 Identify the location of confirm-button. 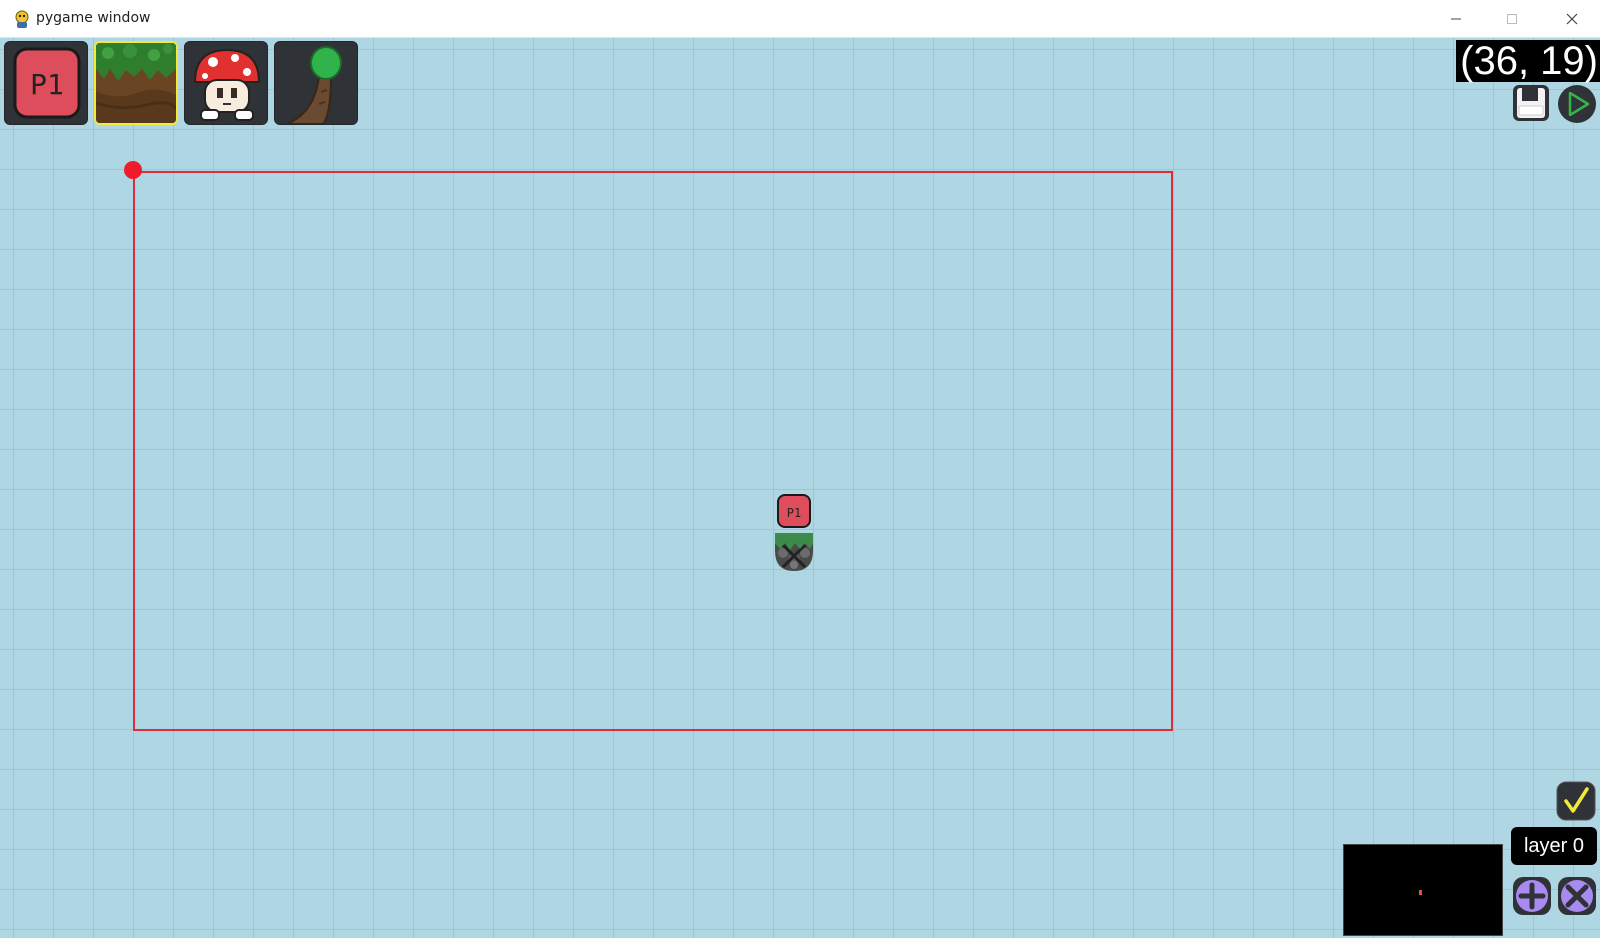
(1576, 801).